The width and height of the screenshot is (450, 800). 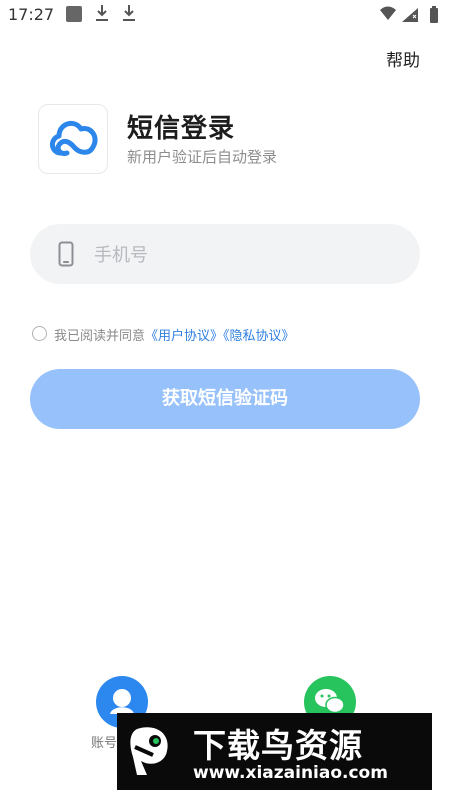 I want to click on wifi-icon, so click(x=388, y=13).